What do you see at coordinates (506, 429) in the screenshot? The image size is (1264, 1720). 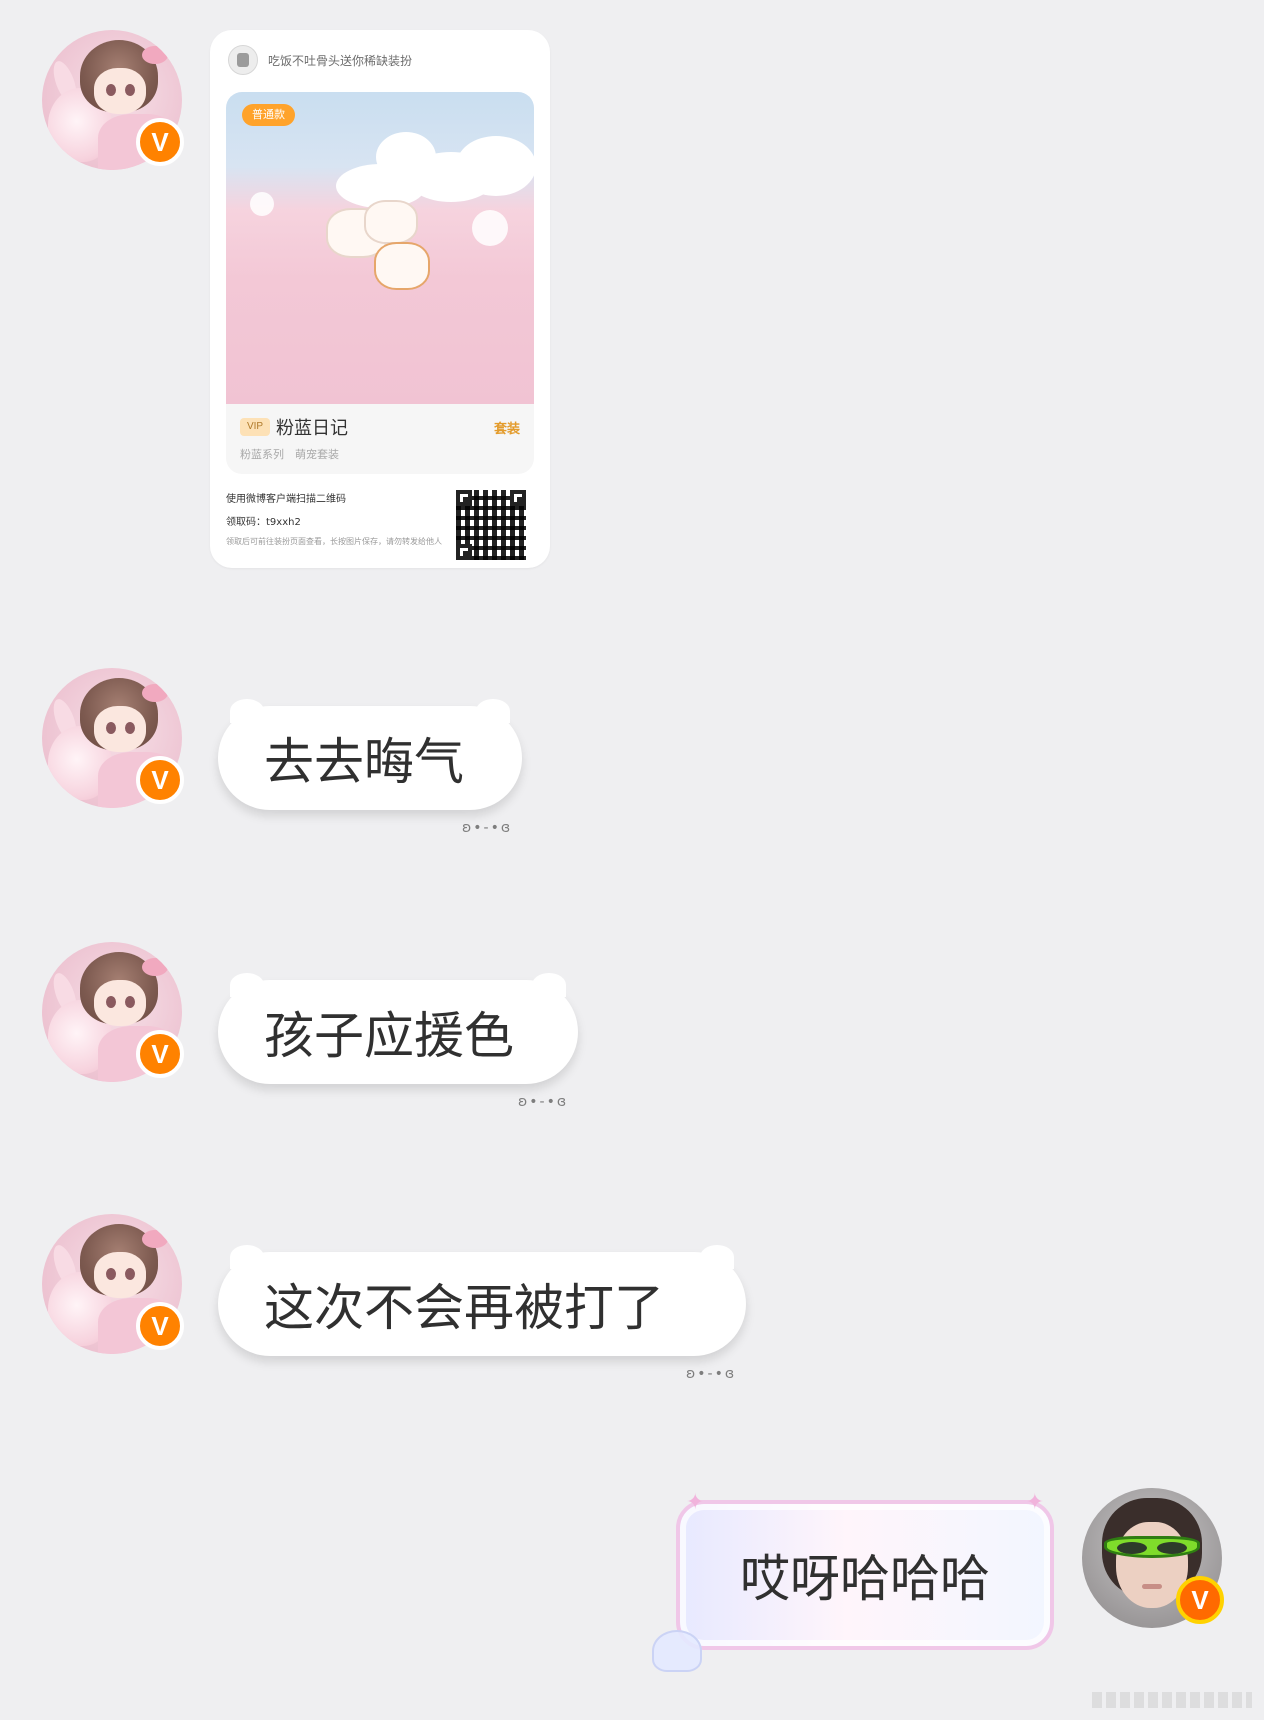 I see `suit-type: 套装` at bounding box center [506, 429].